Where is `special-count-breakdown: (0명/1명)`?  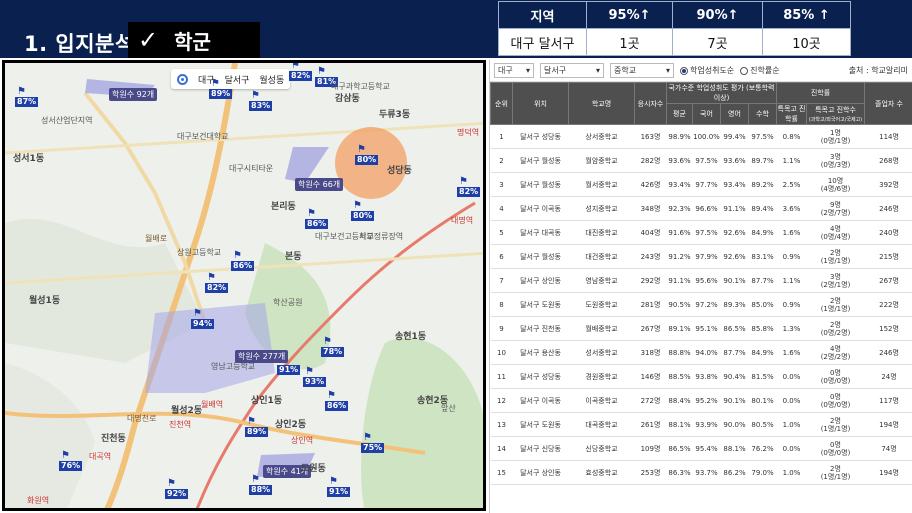 special-count-breakdown: (0명/1명) is located at coordinates (835, 140).